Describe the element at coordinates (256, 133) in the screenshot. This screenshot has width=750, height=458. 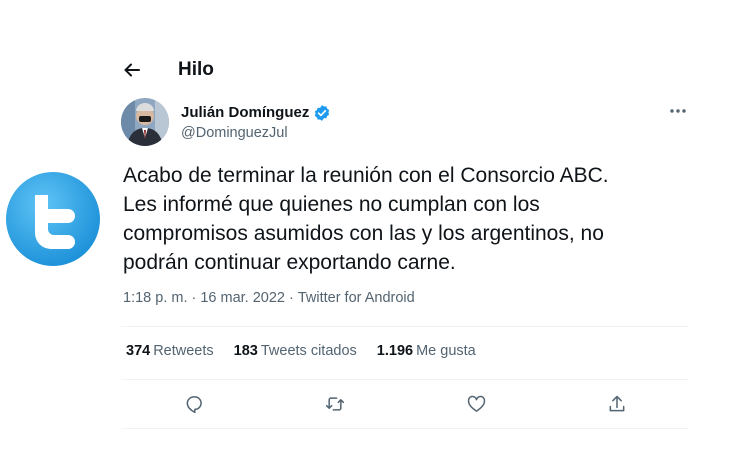
I see `author-handle: @DominguezJul` at that location.